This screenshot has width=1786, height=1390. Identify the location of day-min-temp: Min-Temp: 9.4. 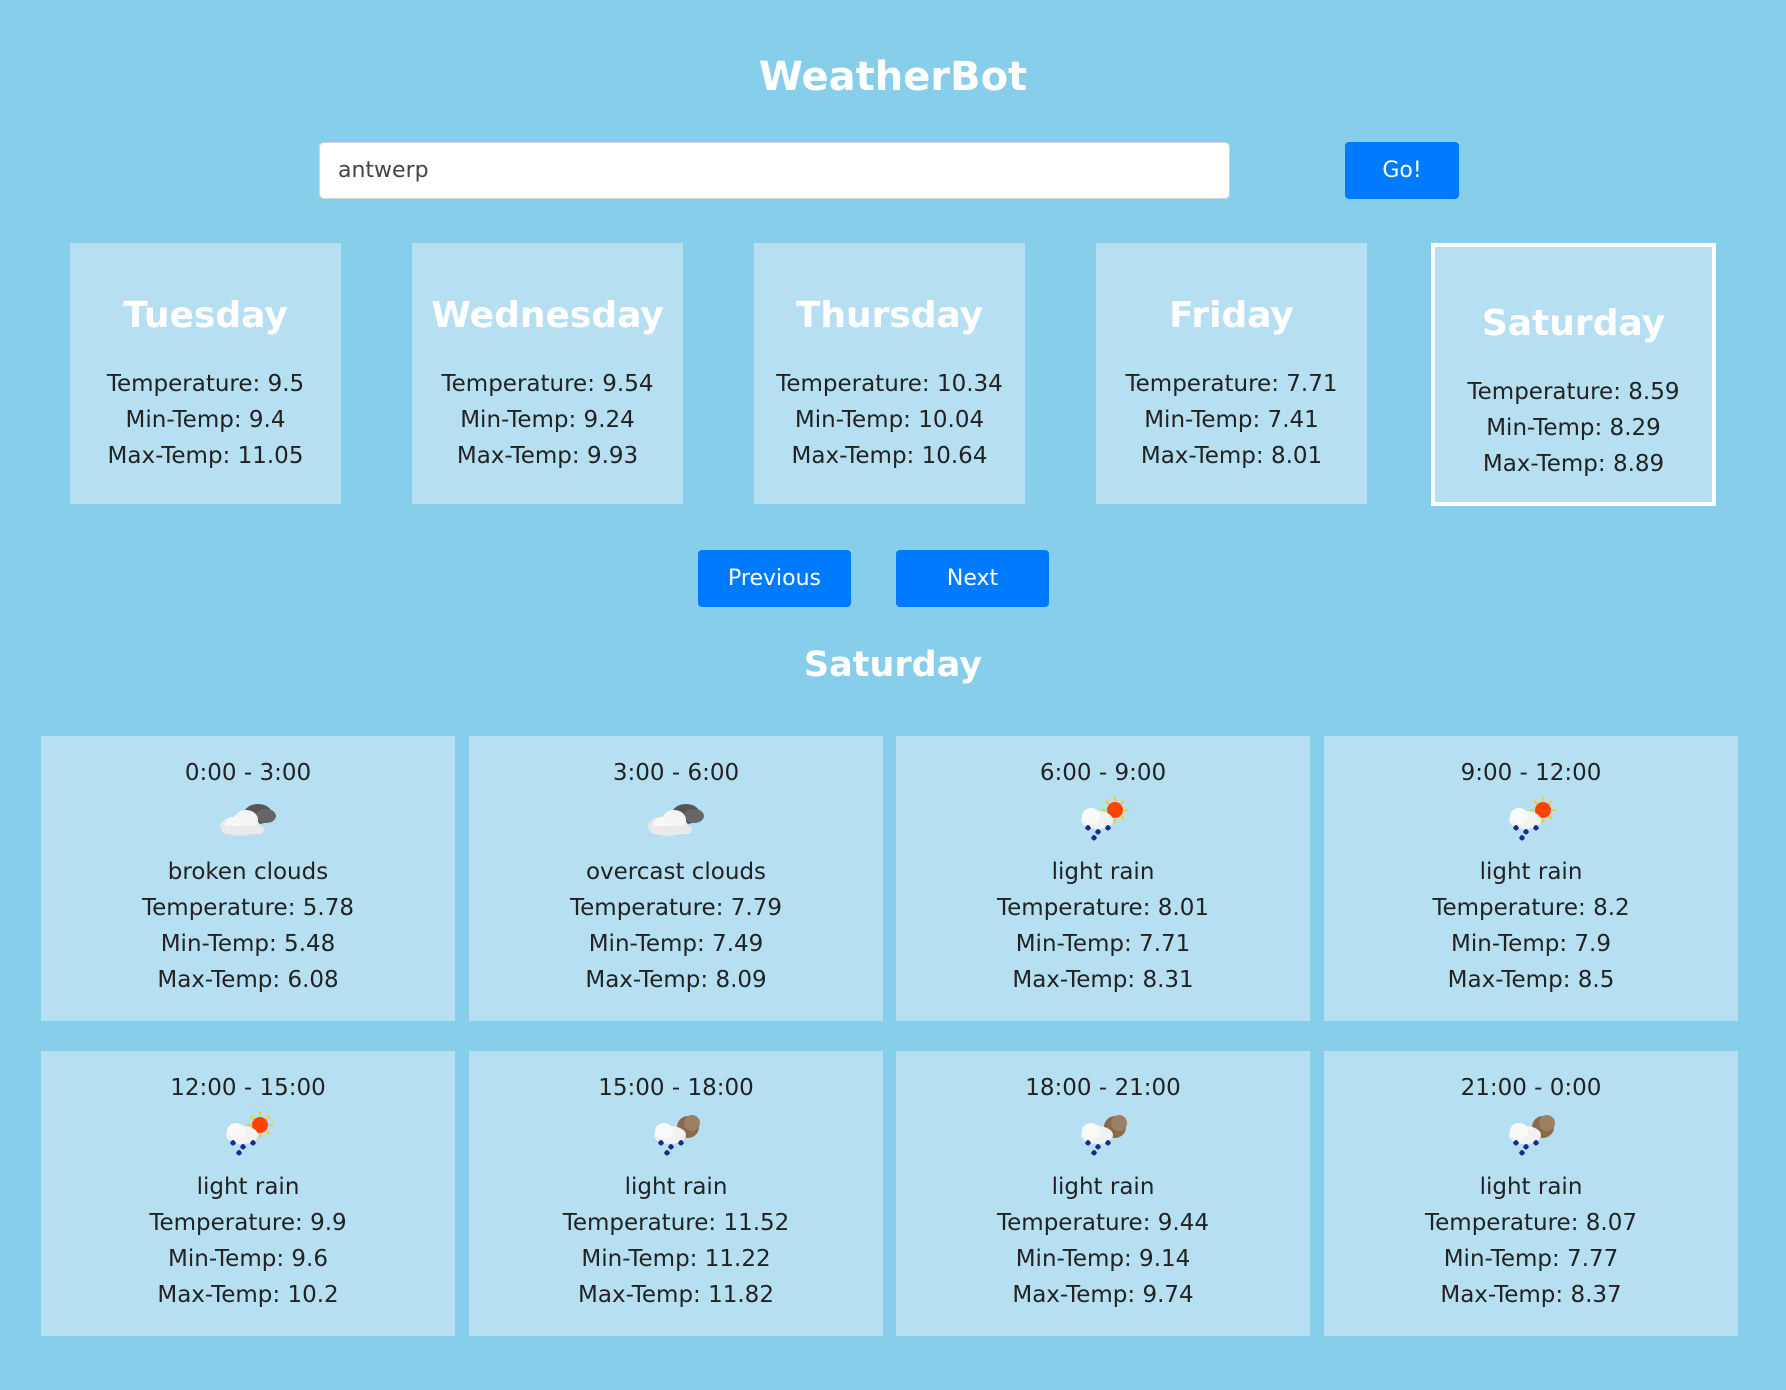
(205, 420).